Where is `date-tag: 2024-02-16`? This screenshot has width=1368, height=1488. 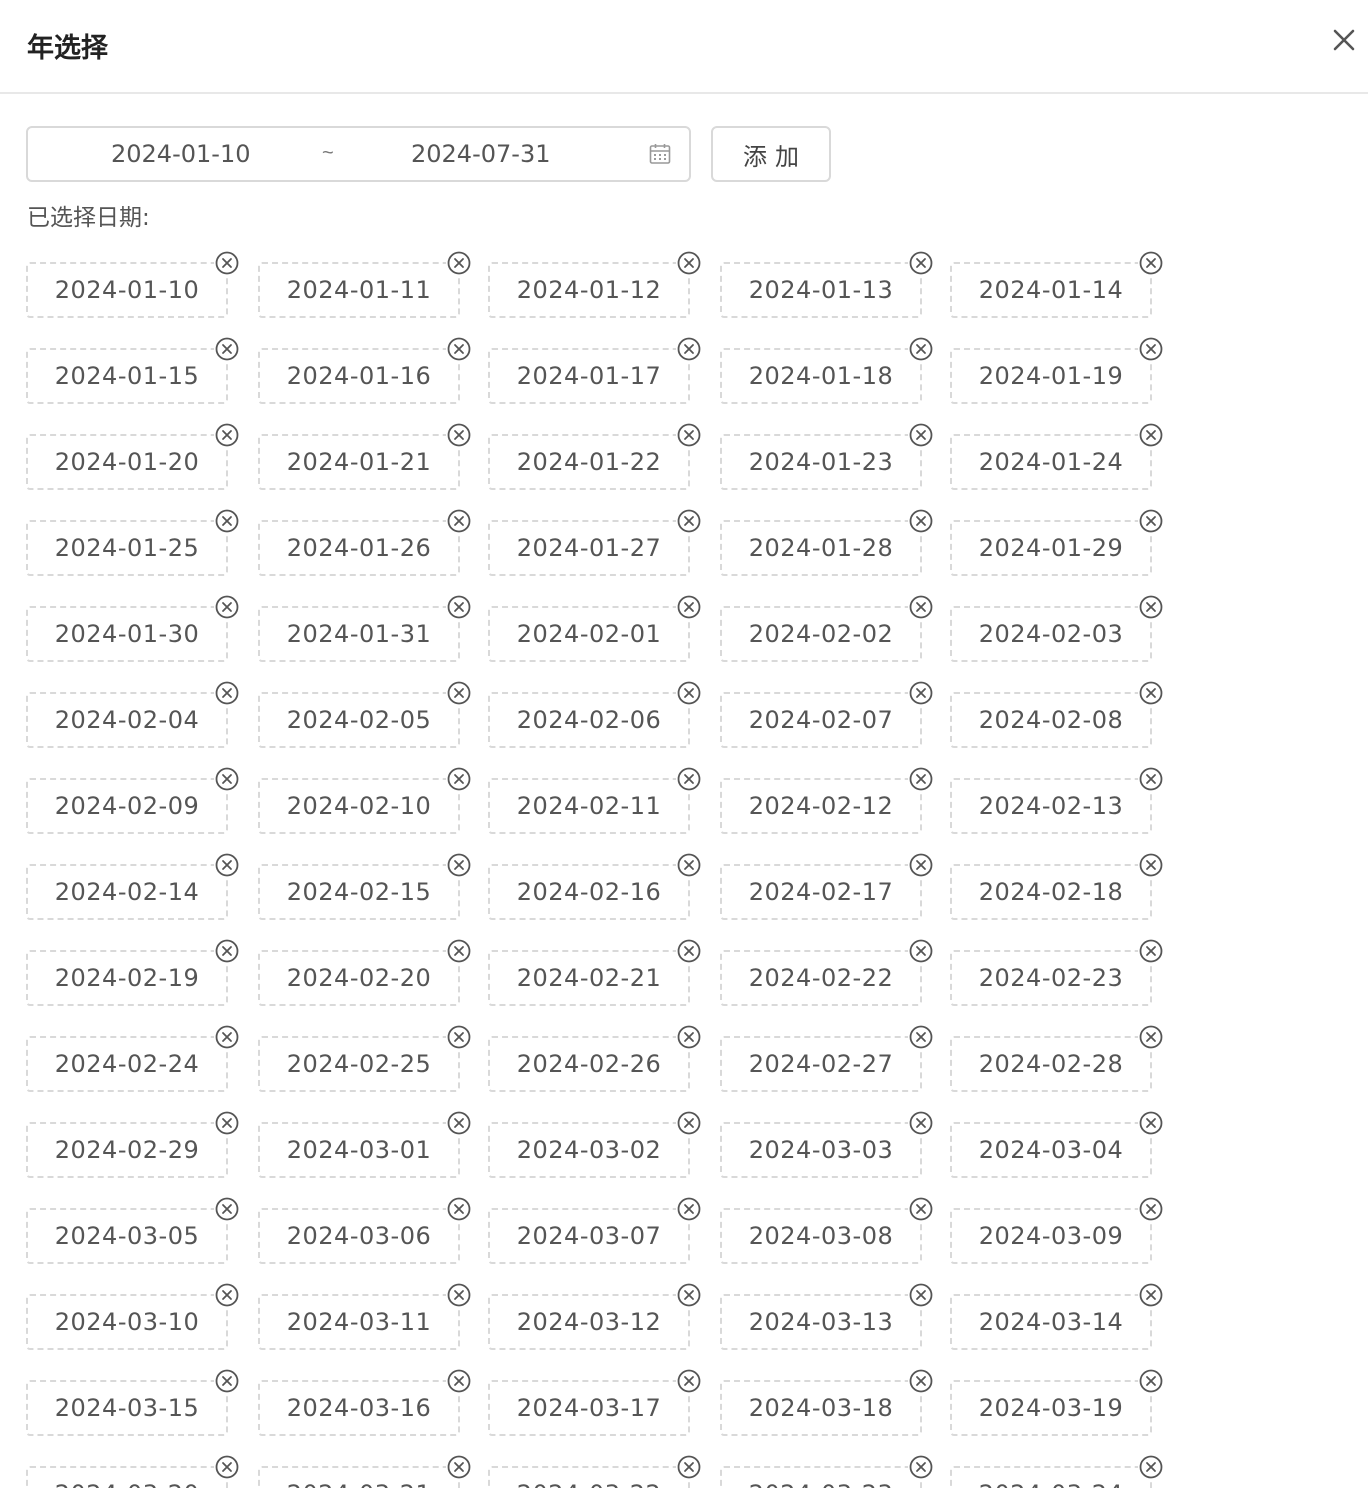
date-tag: 2024-02-16 is located at coordinates (595, 886).